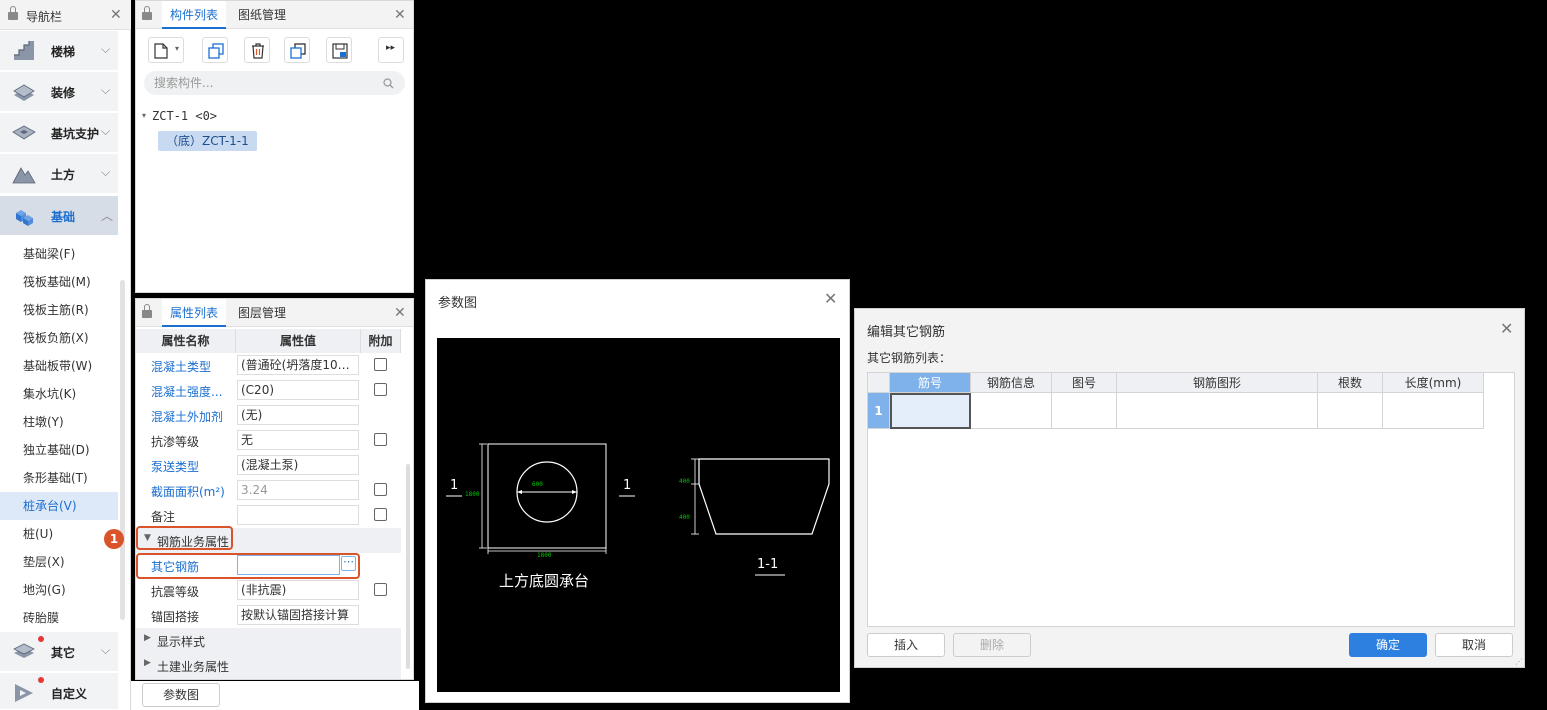 Image resolution: width=1547 pixels, height=710 pixels. I want to click on property-name-link: 泵送类型, so click(175, 466).